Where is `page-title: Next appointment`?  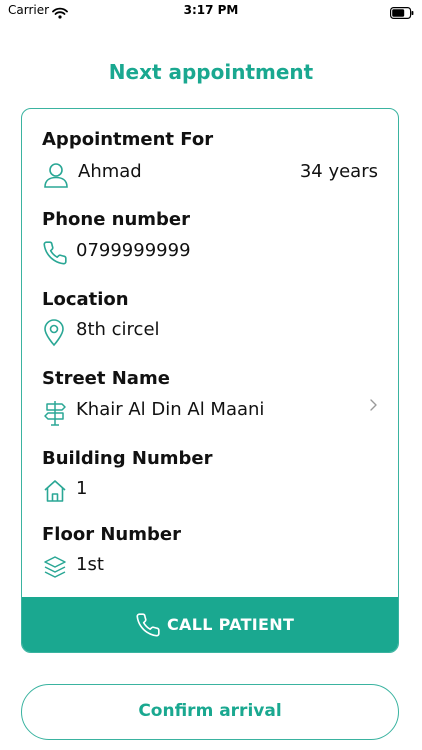 page-title: Next appointment is located at coordinates (211, 72).